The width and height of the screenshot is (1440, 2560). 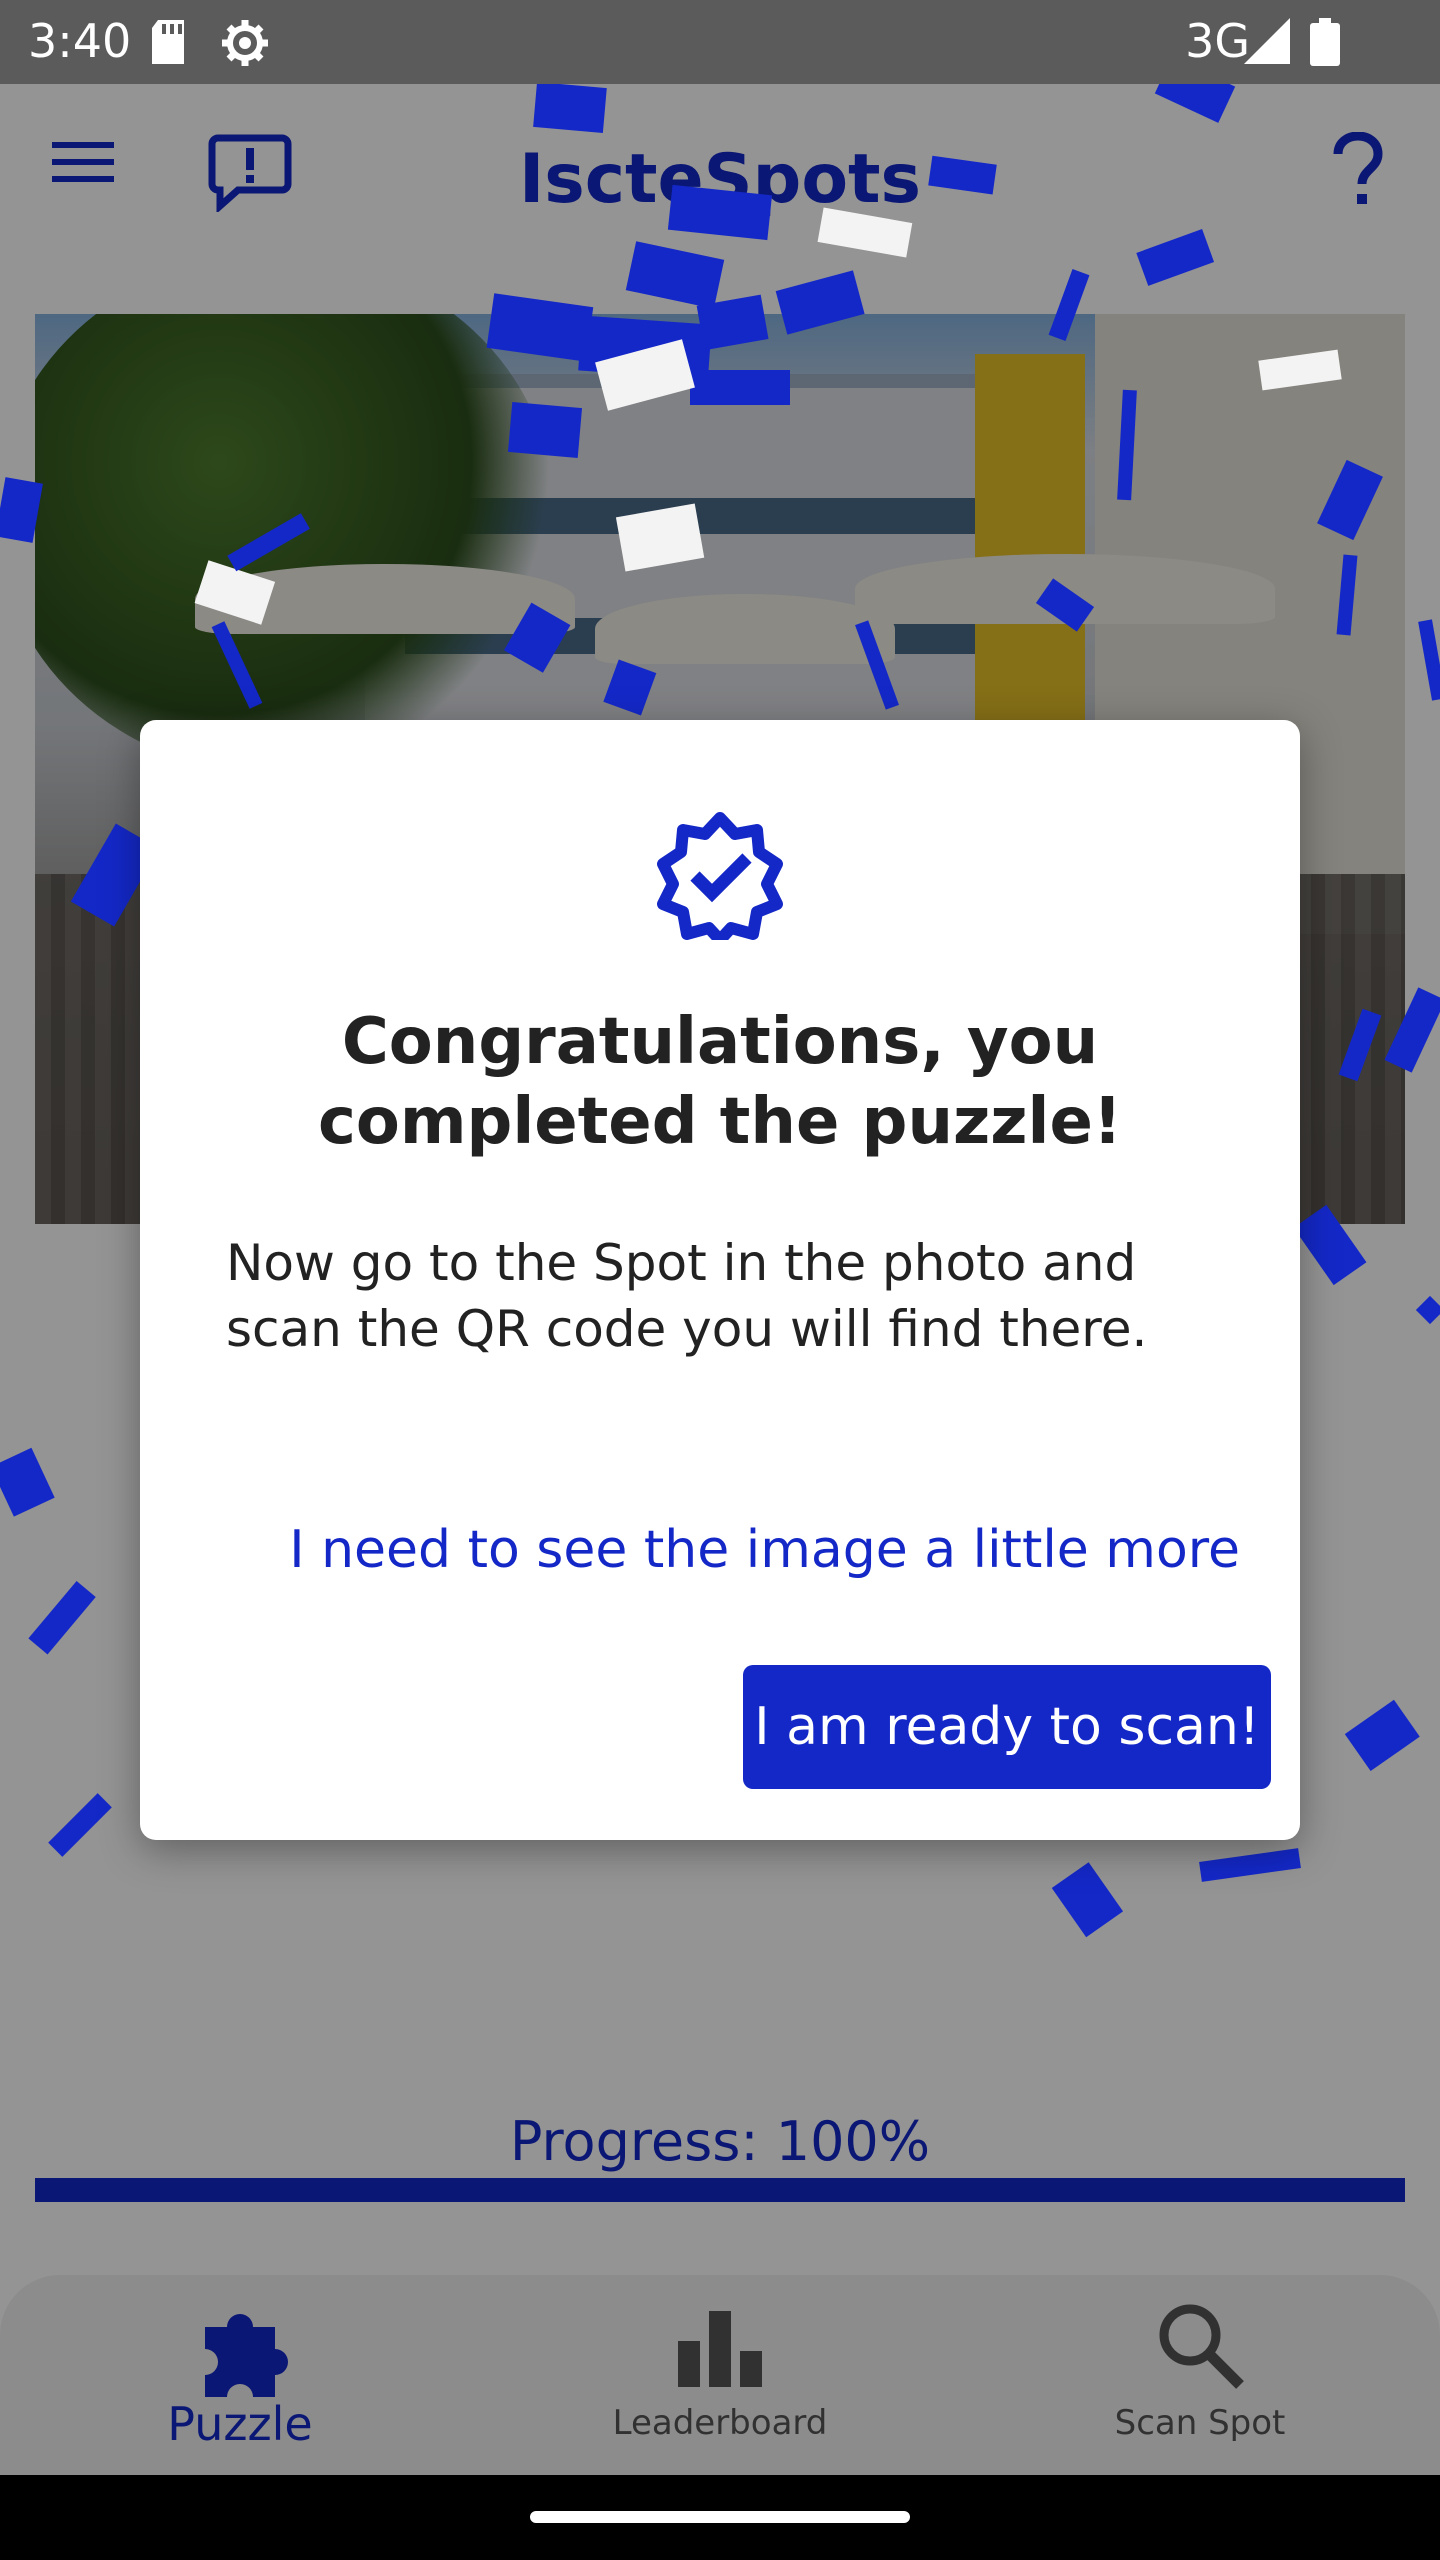 What do you see at coordinates (1267, 43) in the screenshot?
I see `signal-icon` at bounding box center [1267, 43].